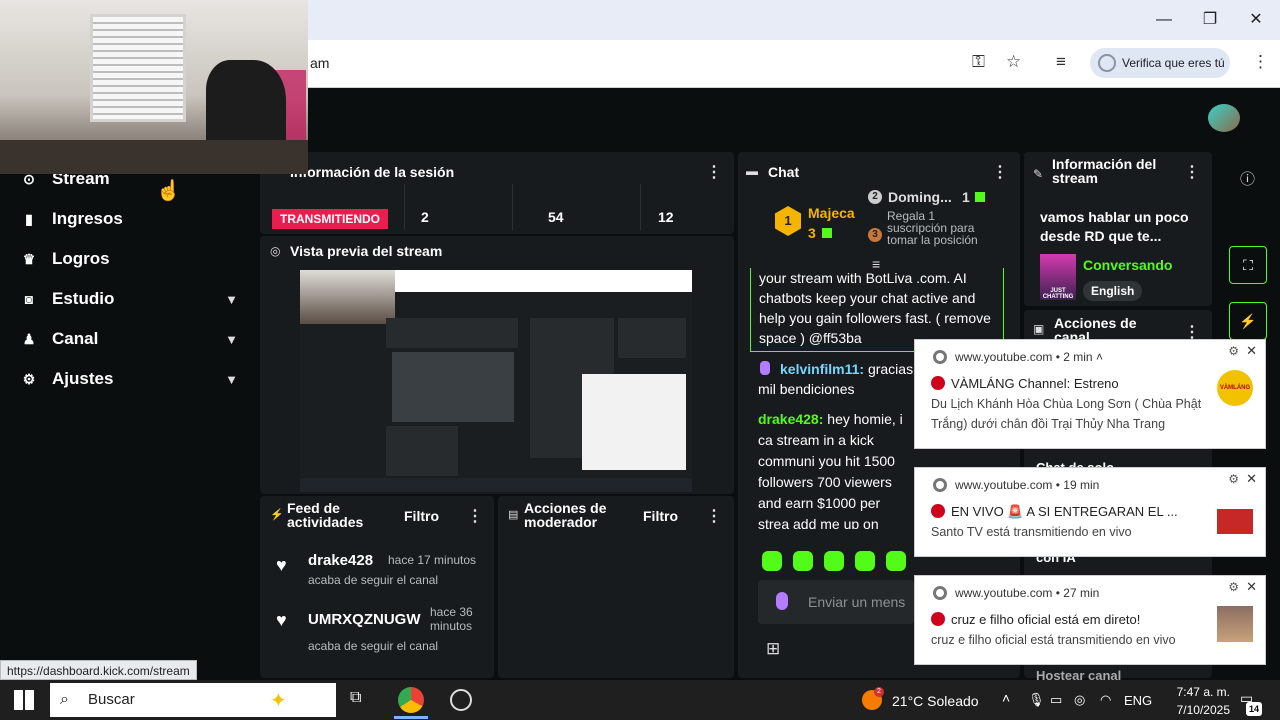 The image size is (1280, 720). Describe the element at coordinates (660, 516) in the screenshot. I see `mod-filter-button: Filtro` at that location.